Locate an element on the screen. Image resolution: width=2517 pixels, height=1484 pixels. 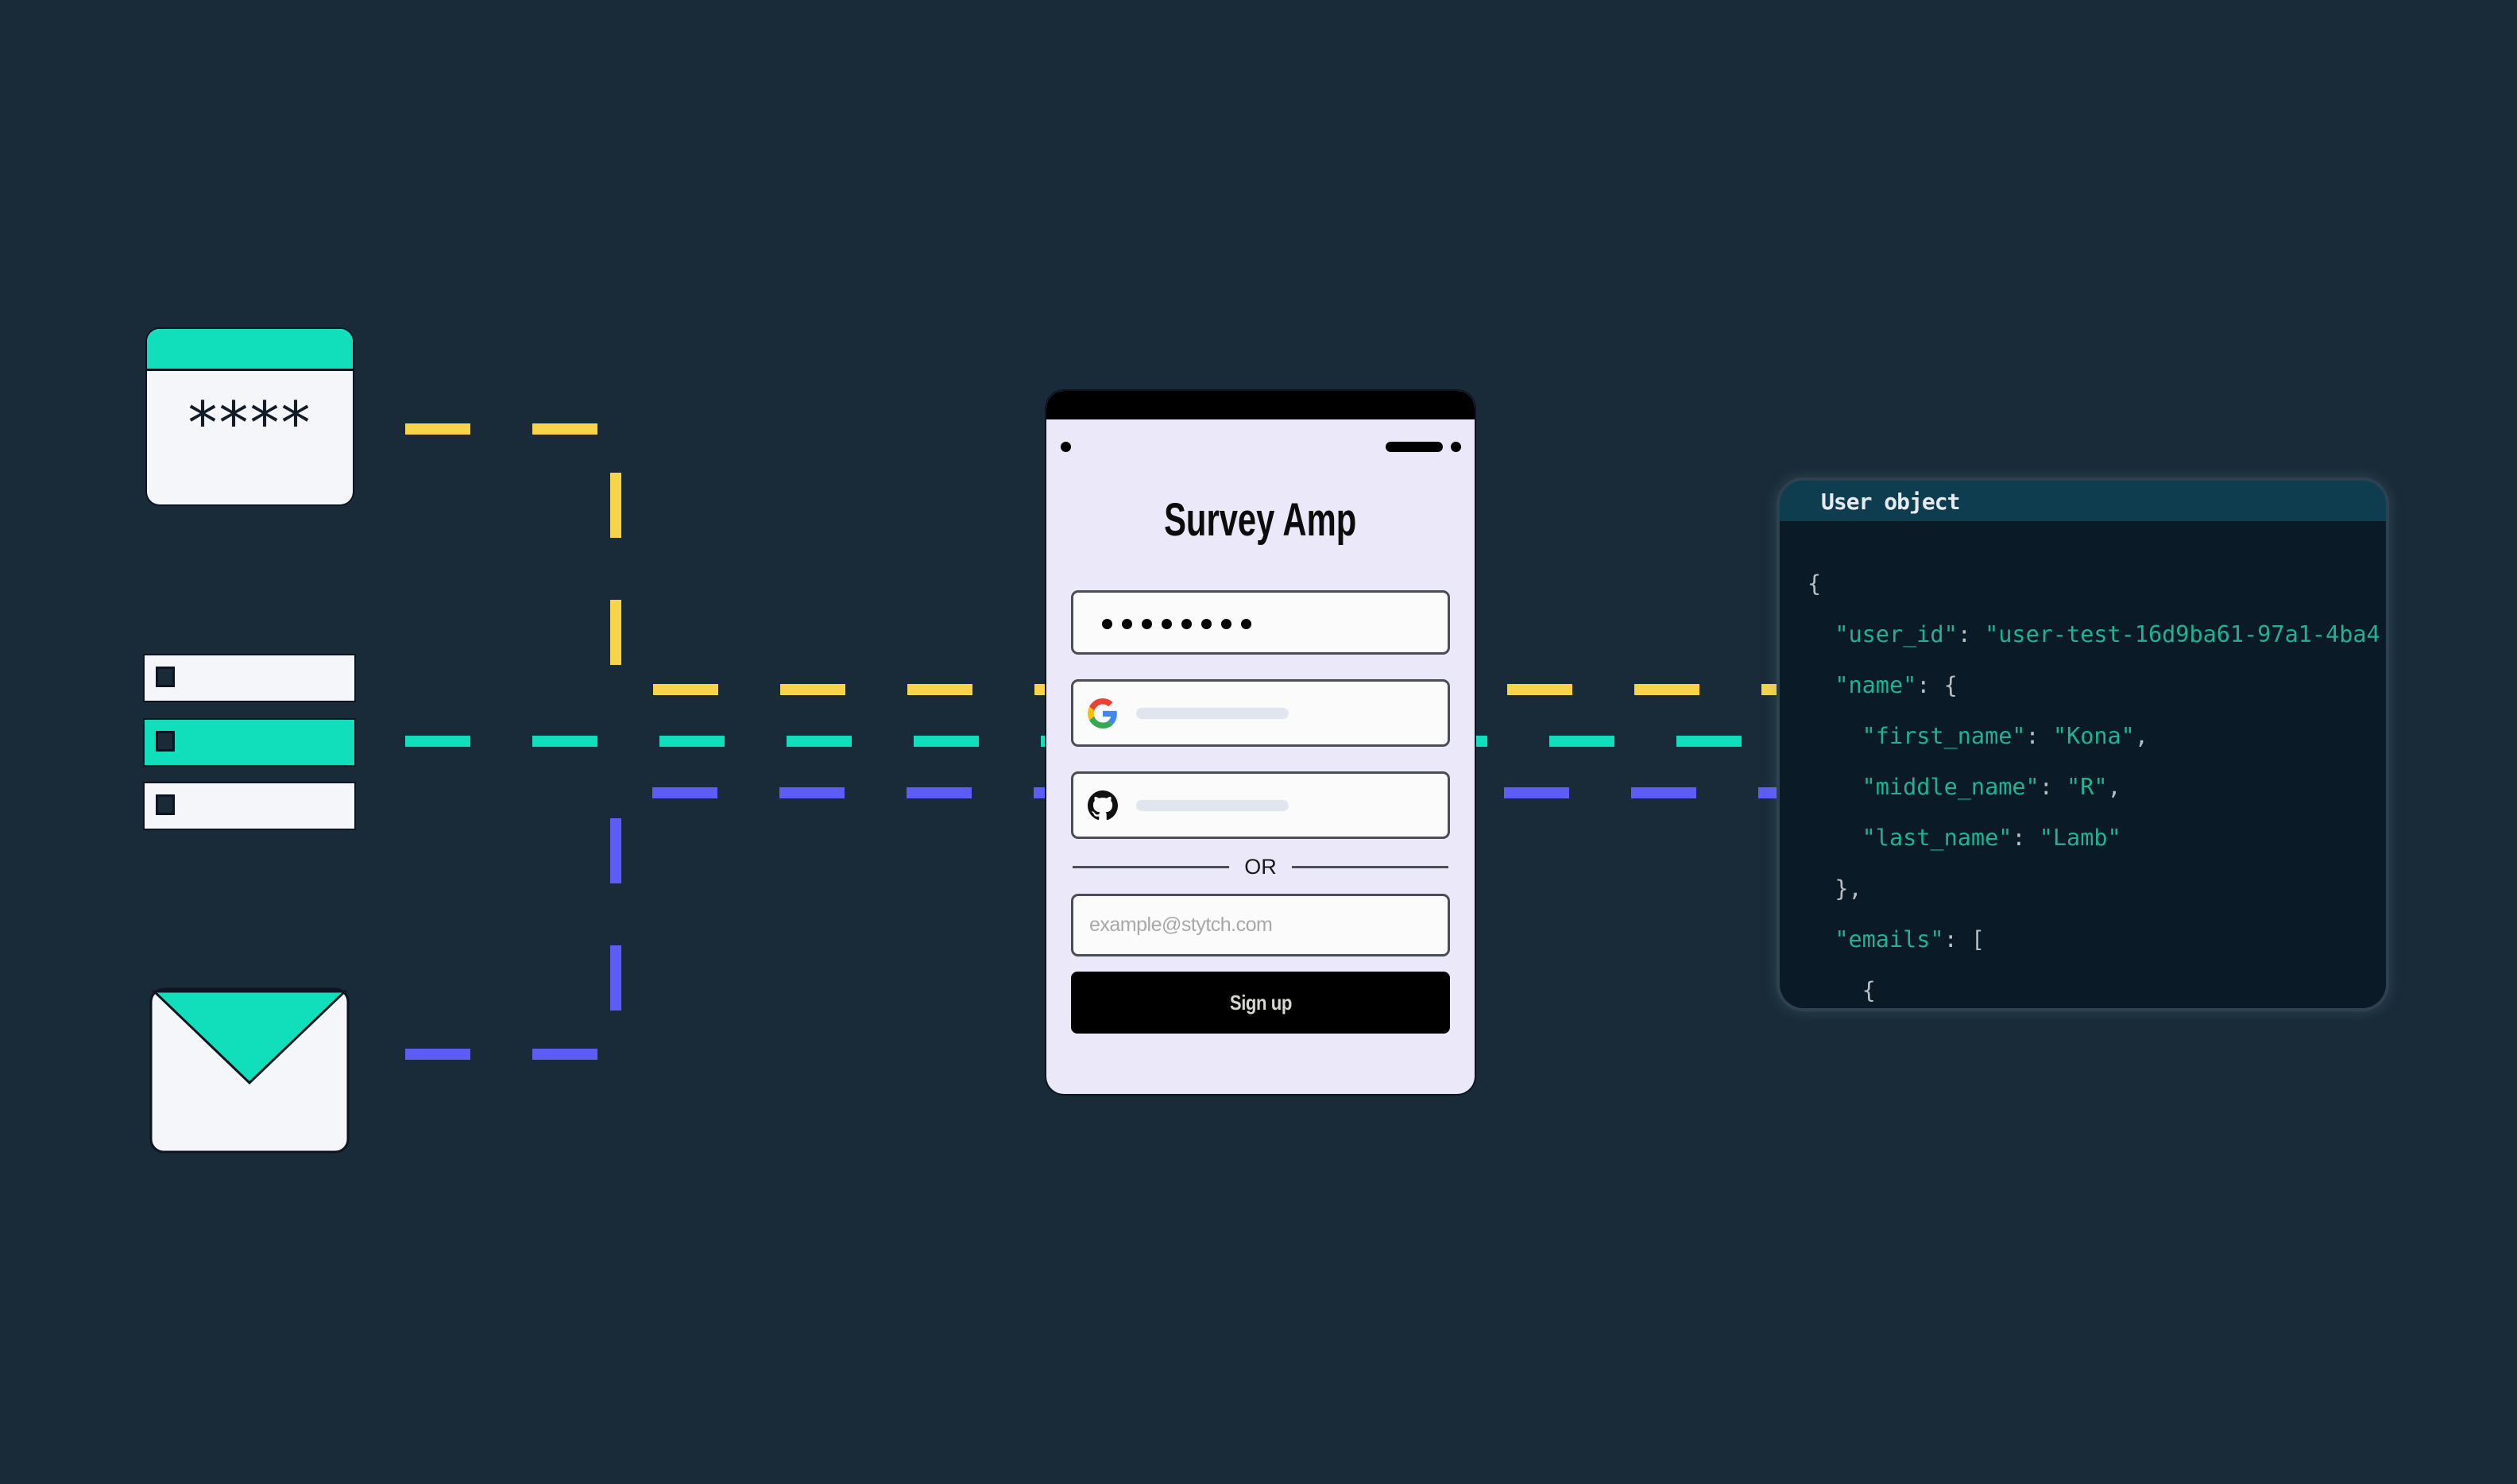
github-signin-button is located at coordinates (1260, 805).